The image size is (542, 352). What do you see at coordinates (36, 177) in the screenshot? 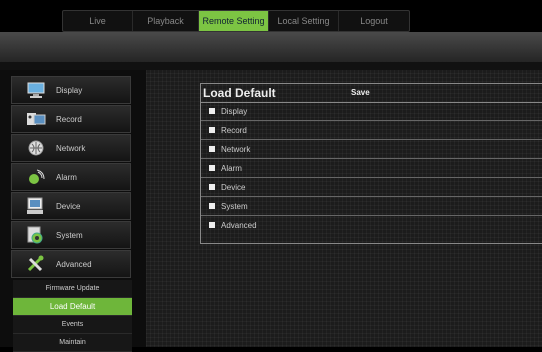
I see `alarm-icon` at bounding box center [36, 177].